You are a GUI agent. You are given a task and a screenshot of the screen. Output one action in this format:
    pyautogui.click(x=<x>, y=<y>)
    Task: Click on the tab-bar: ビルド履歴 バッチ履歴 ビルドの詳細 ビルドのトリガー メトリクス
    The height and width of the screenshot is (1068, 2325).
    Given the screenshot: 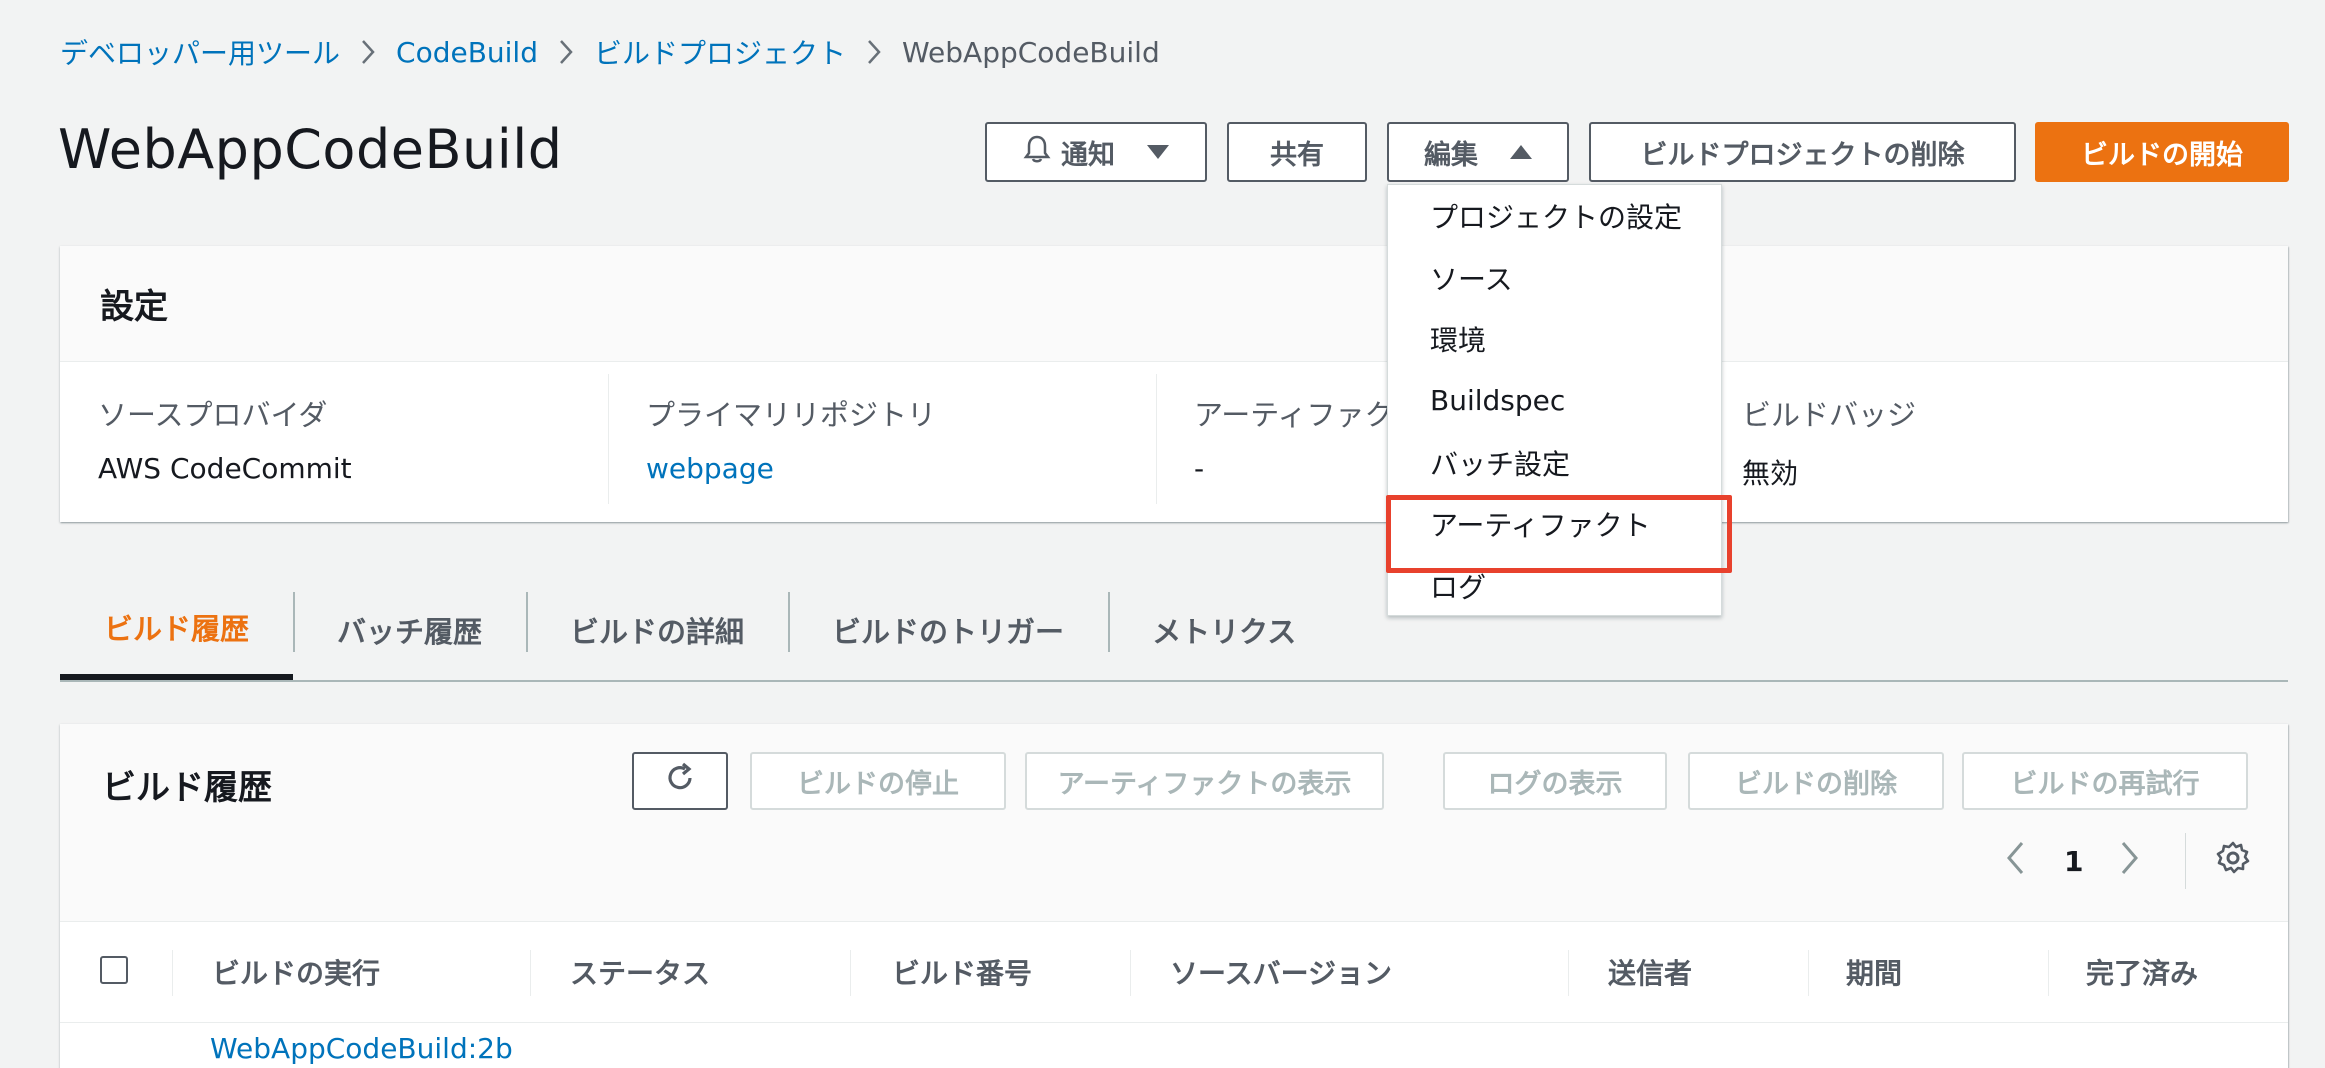 What is the action you would take?
    pyautogui.click(x=1174, y=631)
    